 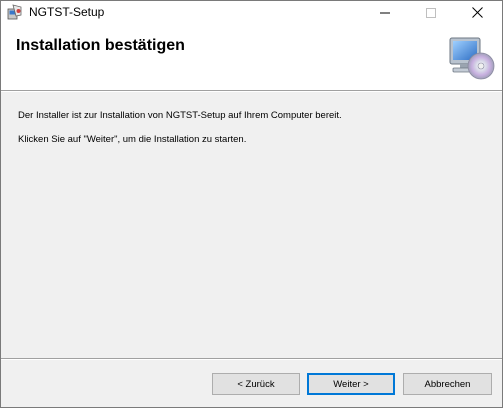 I want to click on back-button: < Zurück, so click(x=256, y=384).